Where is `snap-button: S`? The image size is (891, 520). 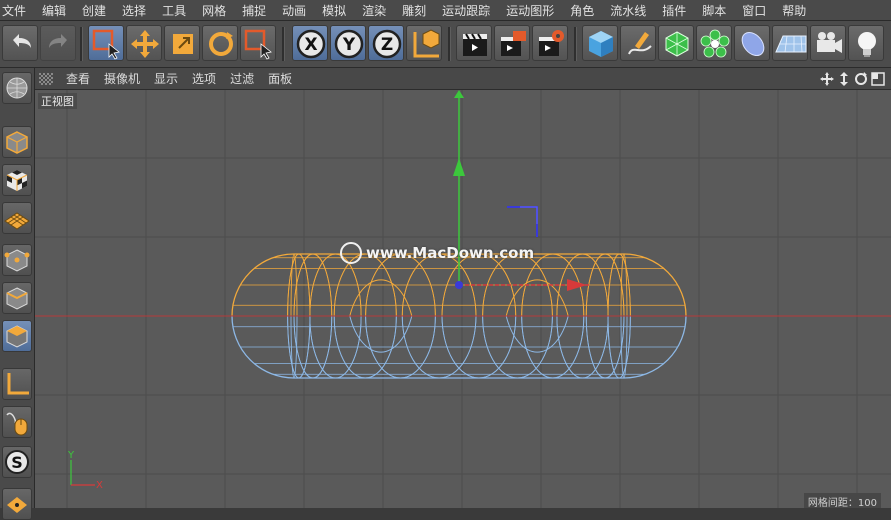
snap-button: S is located at coordinates (17, 462).